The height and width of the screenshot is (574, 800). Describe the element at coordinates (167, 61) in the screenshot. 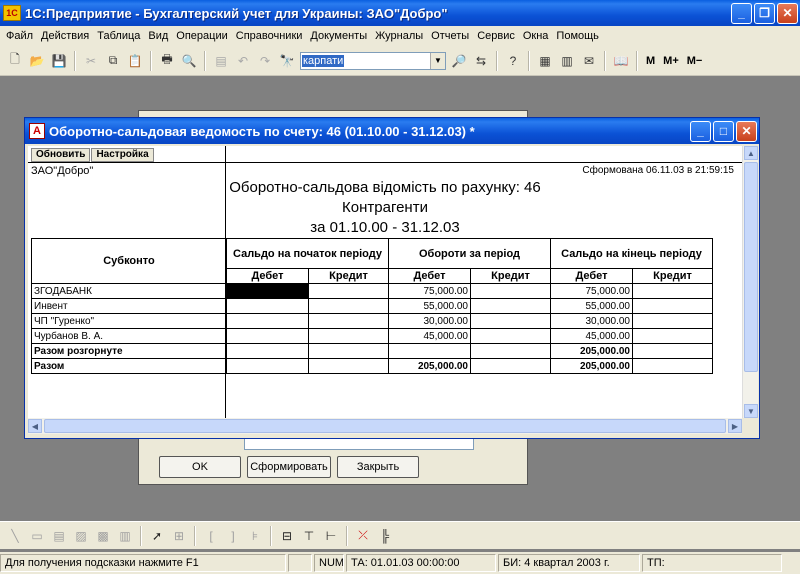

I see `print-icon: 🖶` at that location.